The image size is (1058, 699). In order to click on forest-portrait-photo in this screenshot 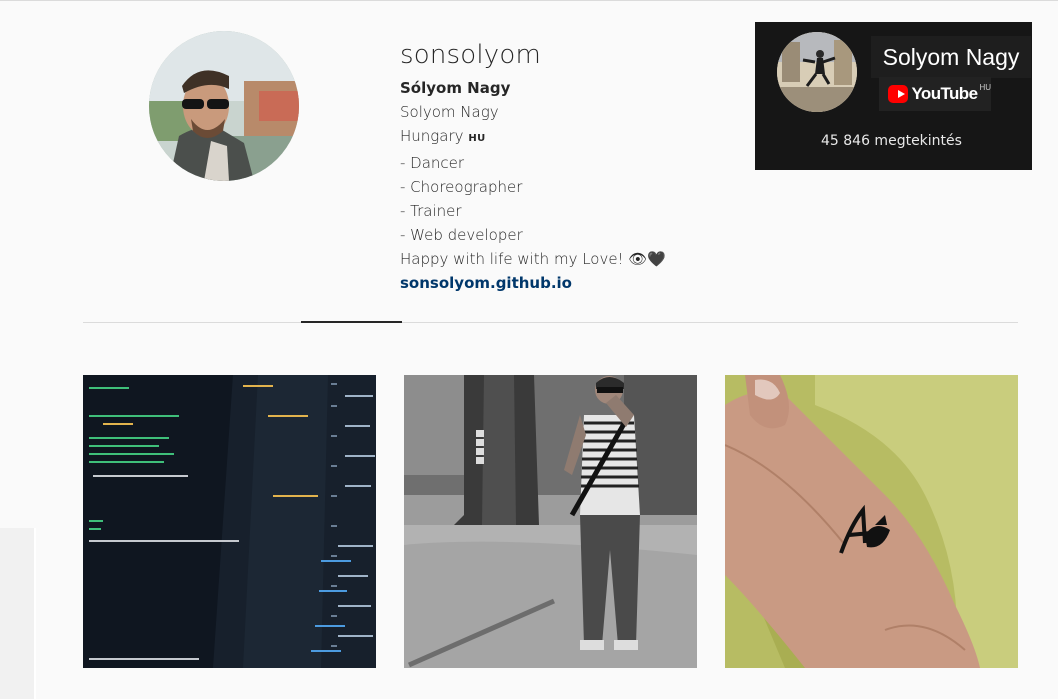, I will do `click(550, 521)`.